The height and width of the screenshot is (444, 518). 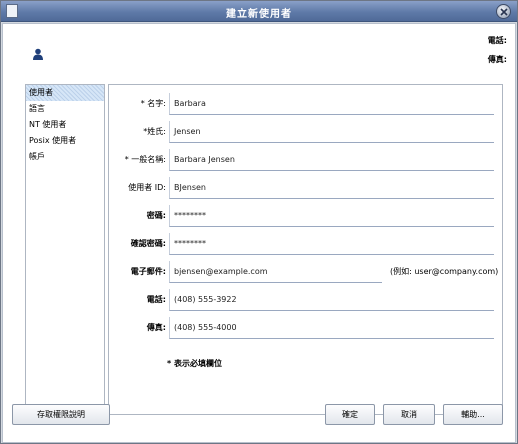 What do you see at coordinates (497, 59) in the screenshot?
I see `header-fax-label: 傳真:` at bounding box center [497, 59].